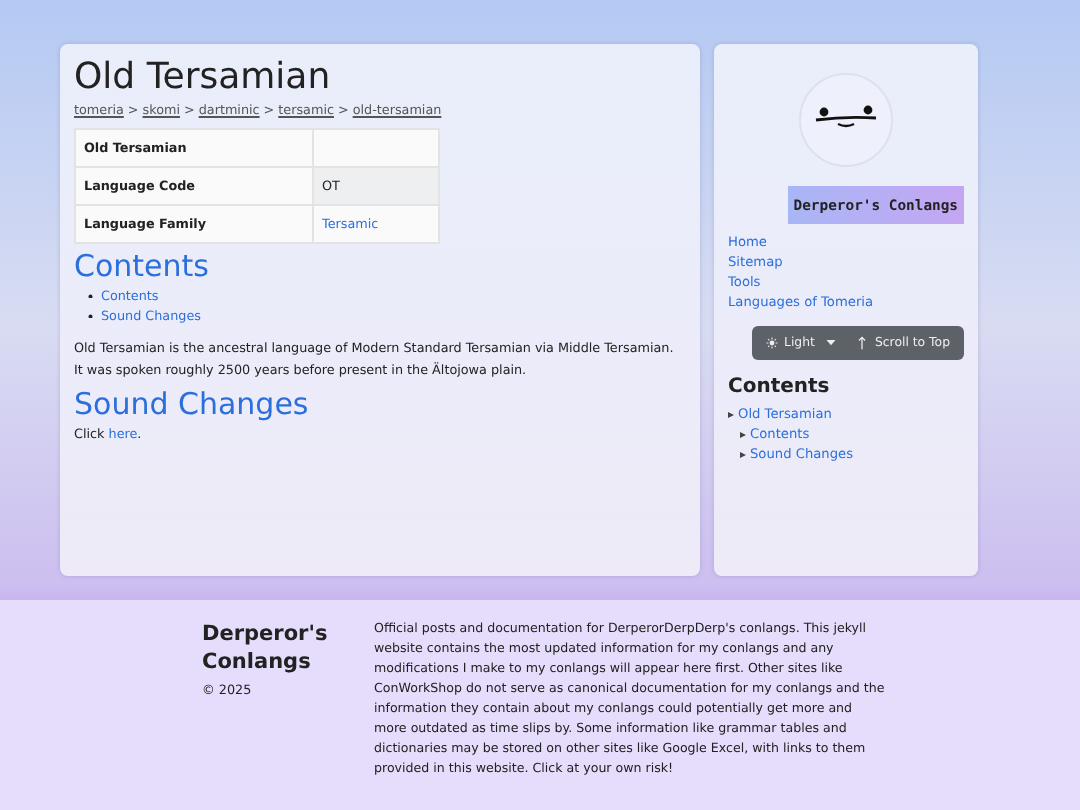  I want to click on page-title: Old Tersamian, so click(203, 77).